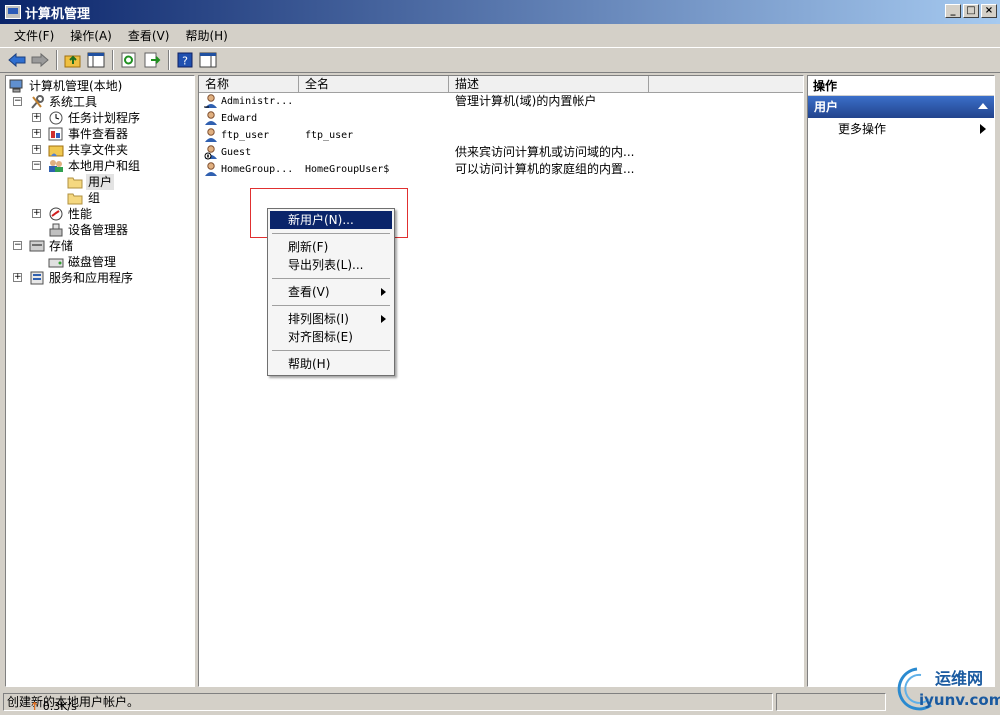 The image size is (1000, 715). Describe the element at coordinates (901, 107) in the screenshot. I see `actions-section-users: 用户` at that location.